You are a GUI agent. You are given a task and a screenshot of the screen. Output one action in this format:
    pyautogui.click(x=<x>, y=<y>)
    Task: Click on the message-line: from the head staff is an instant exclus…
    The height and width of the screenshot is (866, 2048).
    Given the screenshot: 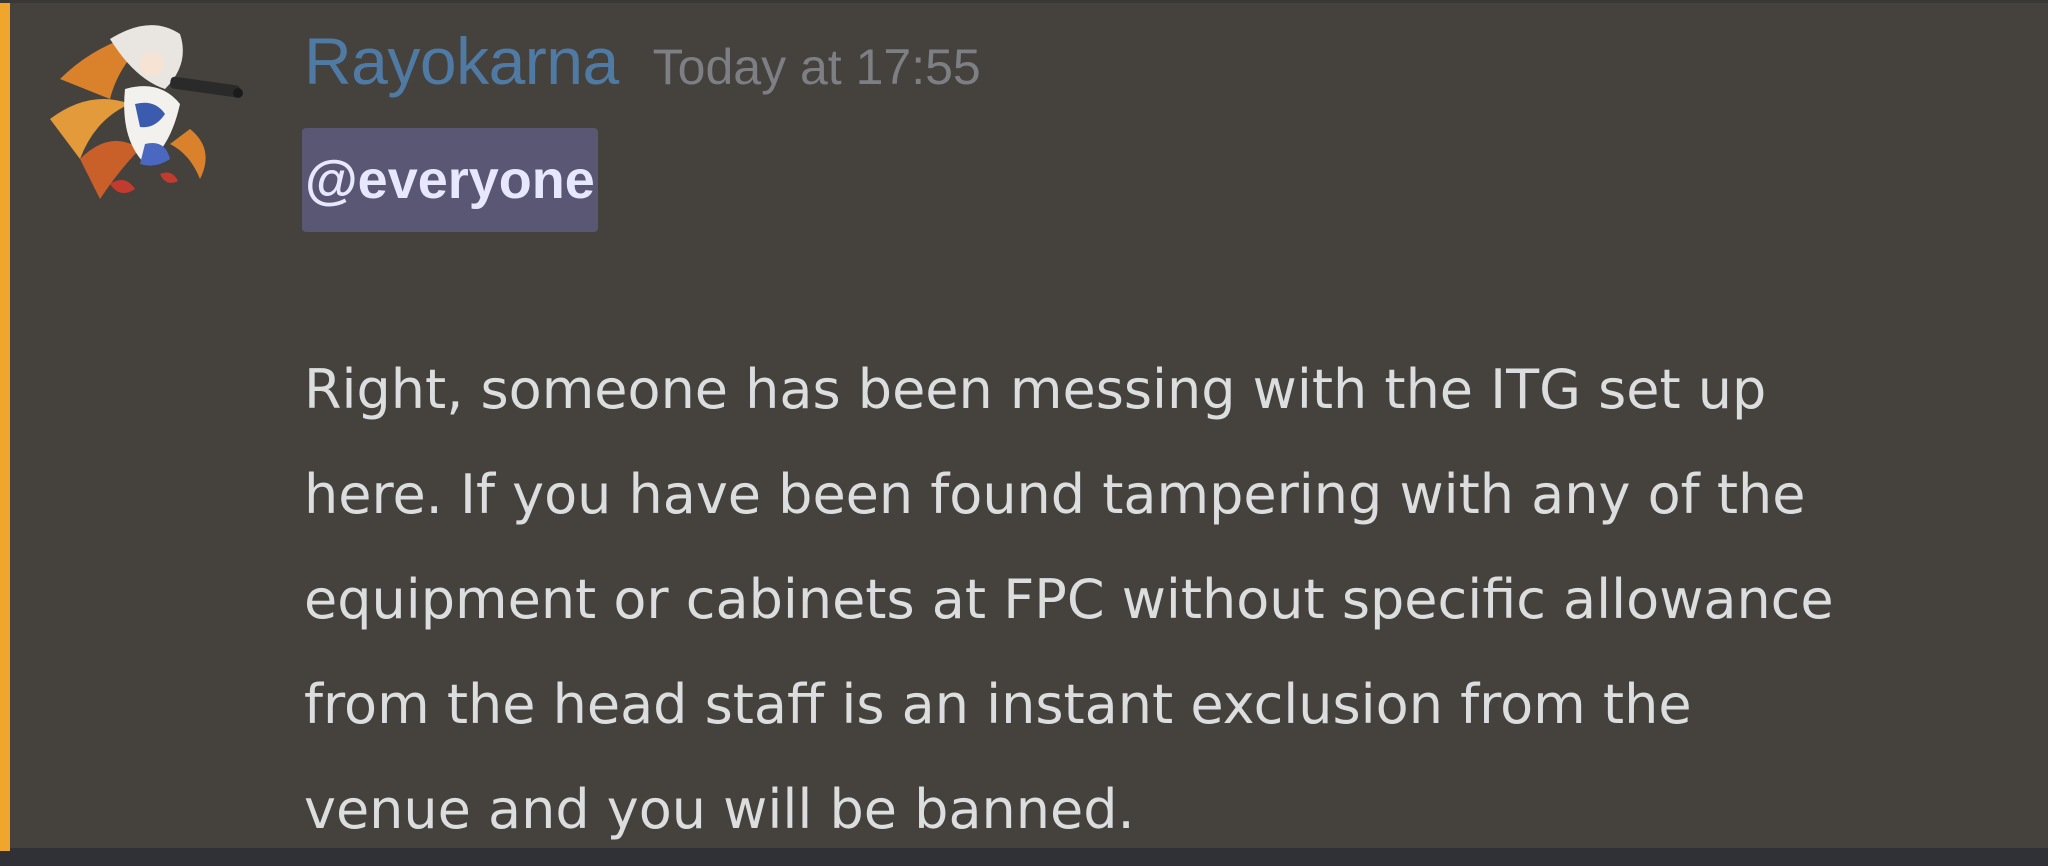 What is the action you would take?
    pyautogui.click(x=998, y=704)
    